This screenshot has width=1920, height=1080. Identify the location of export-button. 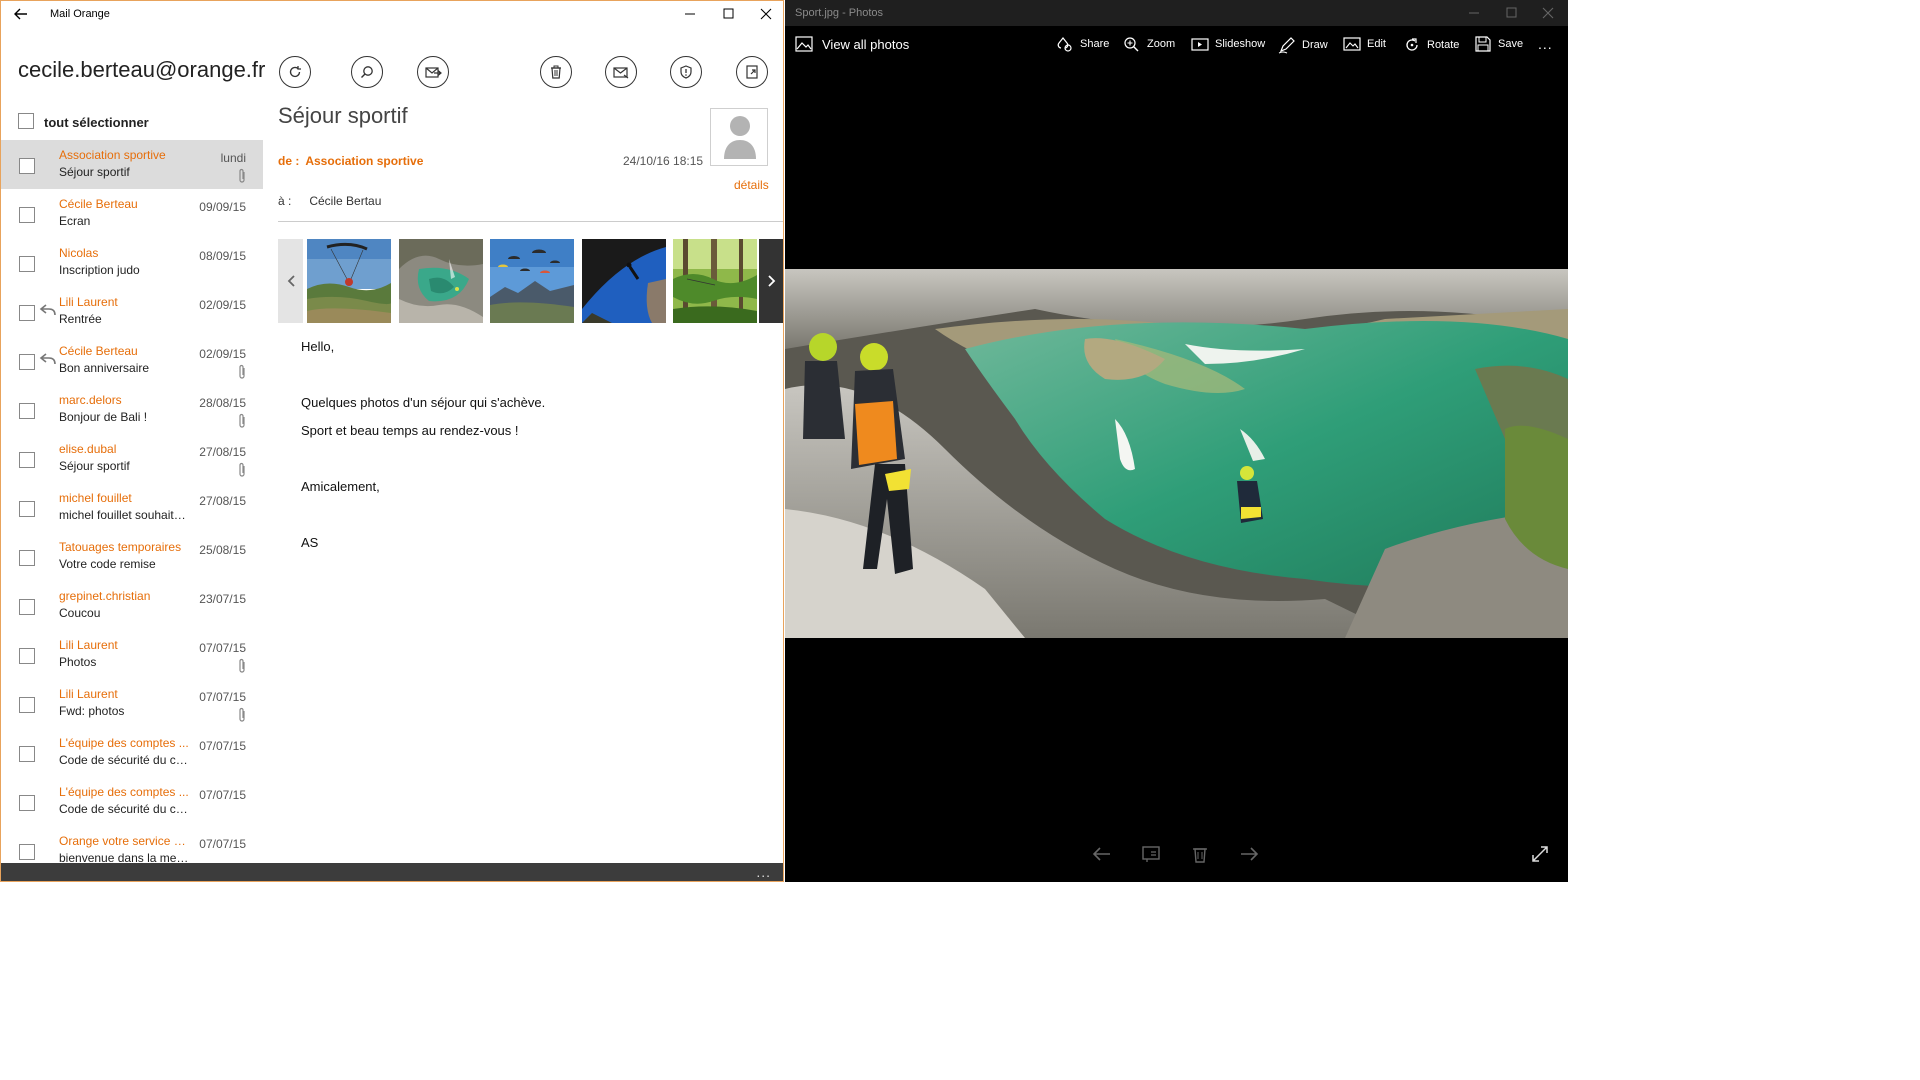
(752, 72).